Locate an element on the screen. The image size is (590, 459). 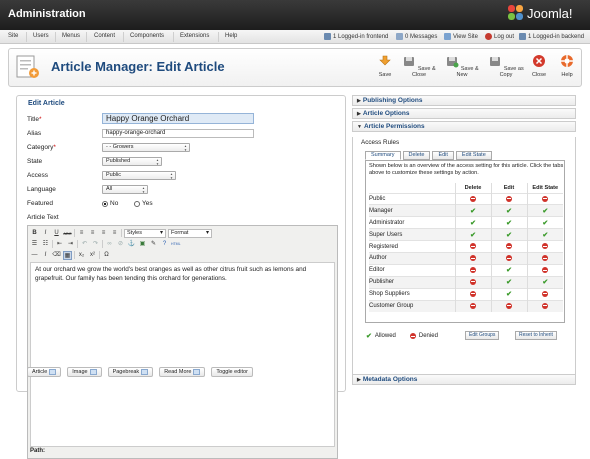
permissions-legend: ✔ Allowed Denied is located at coordinates (402, 336).